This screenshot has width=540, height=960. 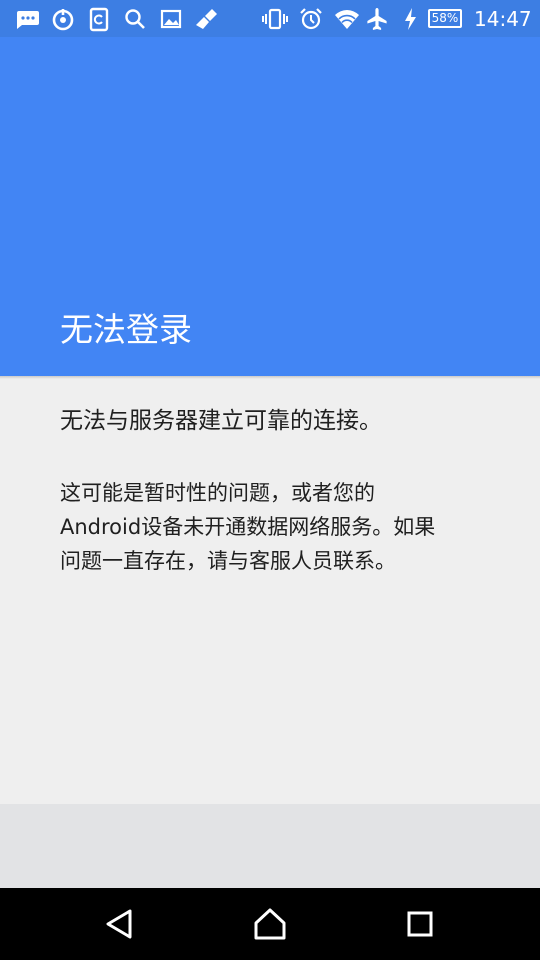 What do you see at coordinates (207, 19) in the screenshot?
I see `clean-icon` at bounding box center [207, 19].